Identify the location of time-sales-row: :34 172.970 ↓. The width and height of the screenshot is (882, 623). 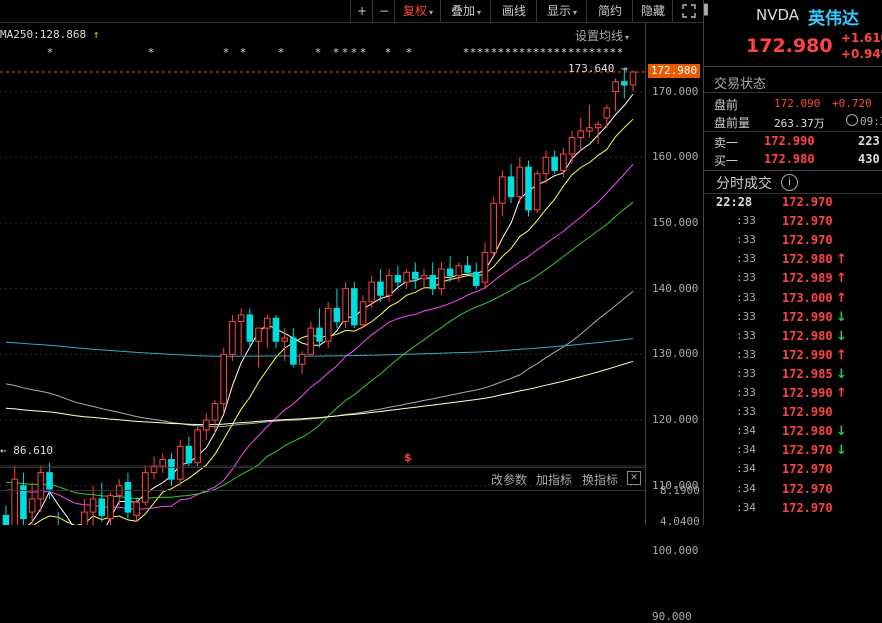
(793, 452).